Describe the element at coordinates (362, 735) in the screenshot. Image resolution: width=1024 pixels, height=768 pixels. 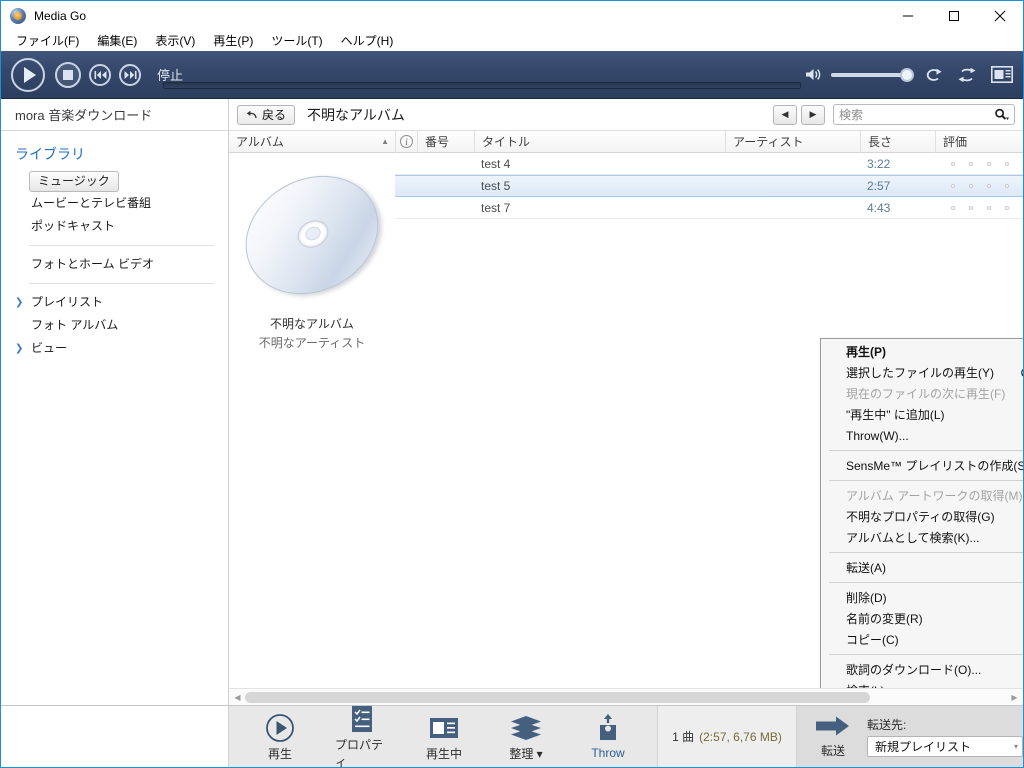
I see `bottom-properties-button: プロパティ` at that location.